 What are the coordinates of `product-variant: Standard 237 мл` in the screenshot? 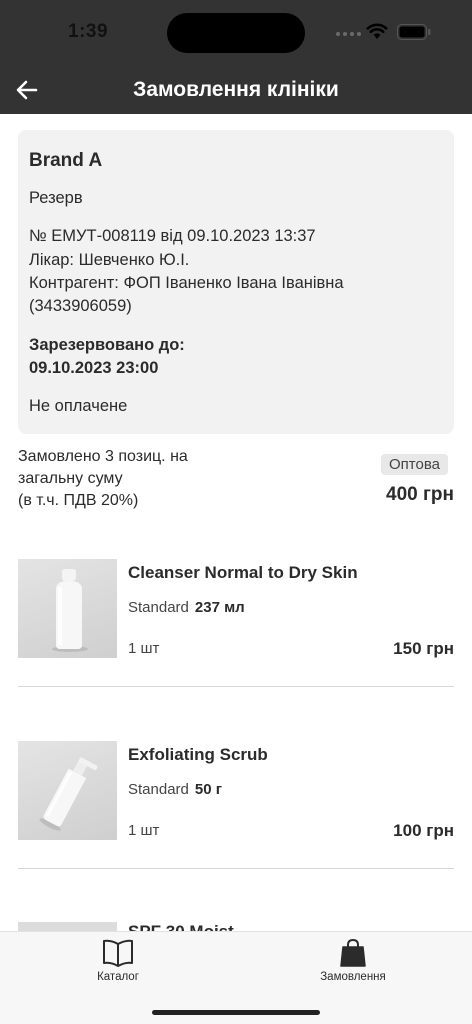 It's located at (186, 607).